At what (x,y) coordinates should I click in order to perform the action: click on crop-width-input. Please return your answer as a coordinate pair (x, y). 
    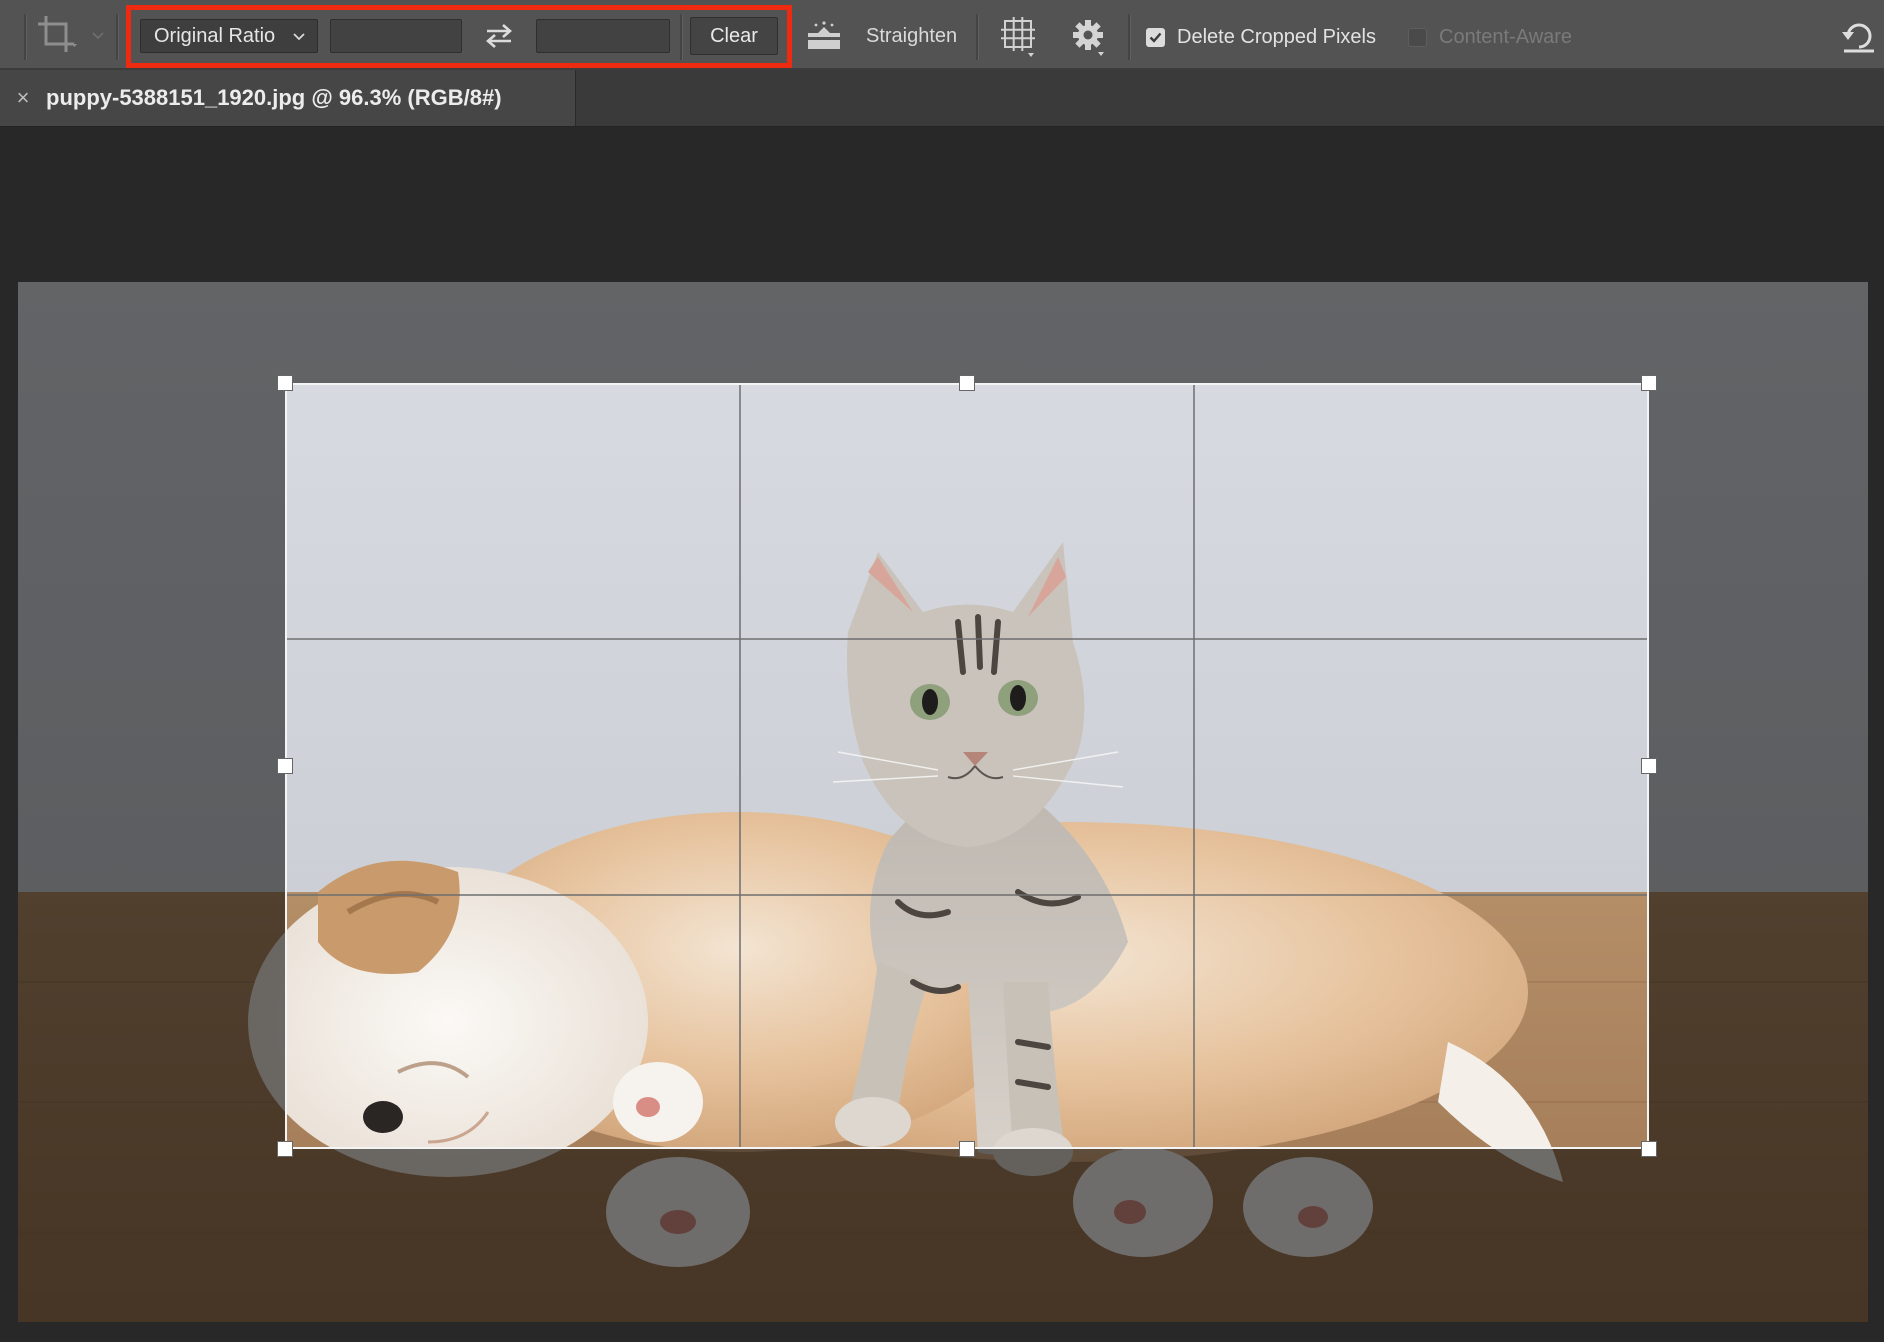
    Looking at the image, I should click on (396, 36).